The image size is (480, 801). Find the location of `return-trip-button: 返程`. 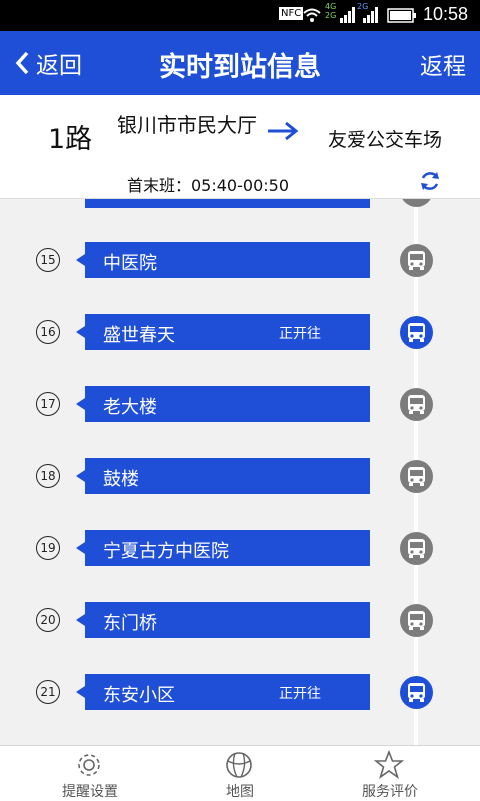

return-trip-button: 返程 is located at coordinates (443, 64).